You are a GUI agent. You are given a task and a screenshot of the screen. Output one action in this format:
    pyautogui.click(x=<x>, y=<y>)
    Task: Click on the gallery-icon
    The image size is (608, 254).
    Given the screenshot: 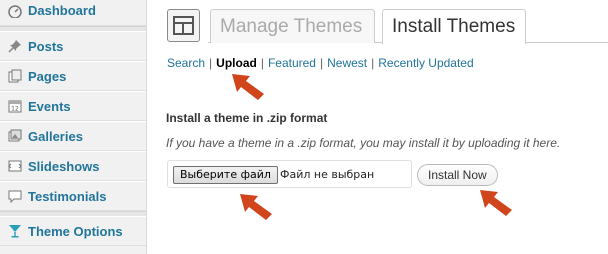 What is the action you would take?
    pyautogui.click(x=15, y=135)
    